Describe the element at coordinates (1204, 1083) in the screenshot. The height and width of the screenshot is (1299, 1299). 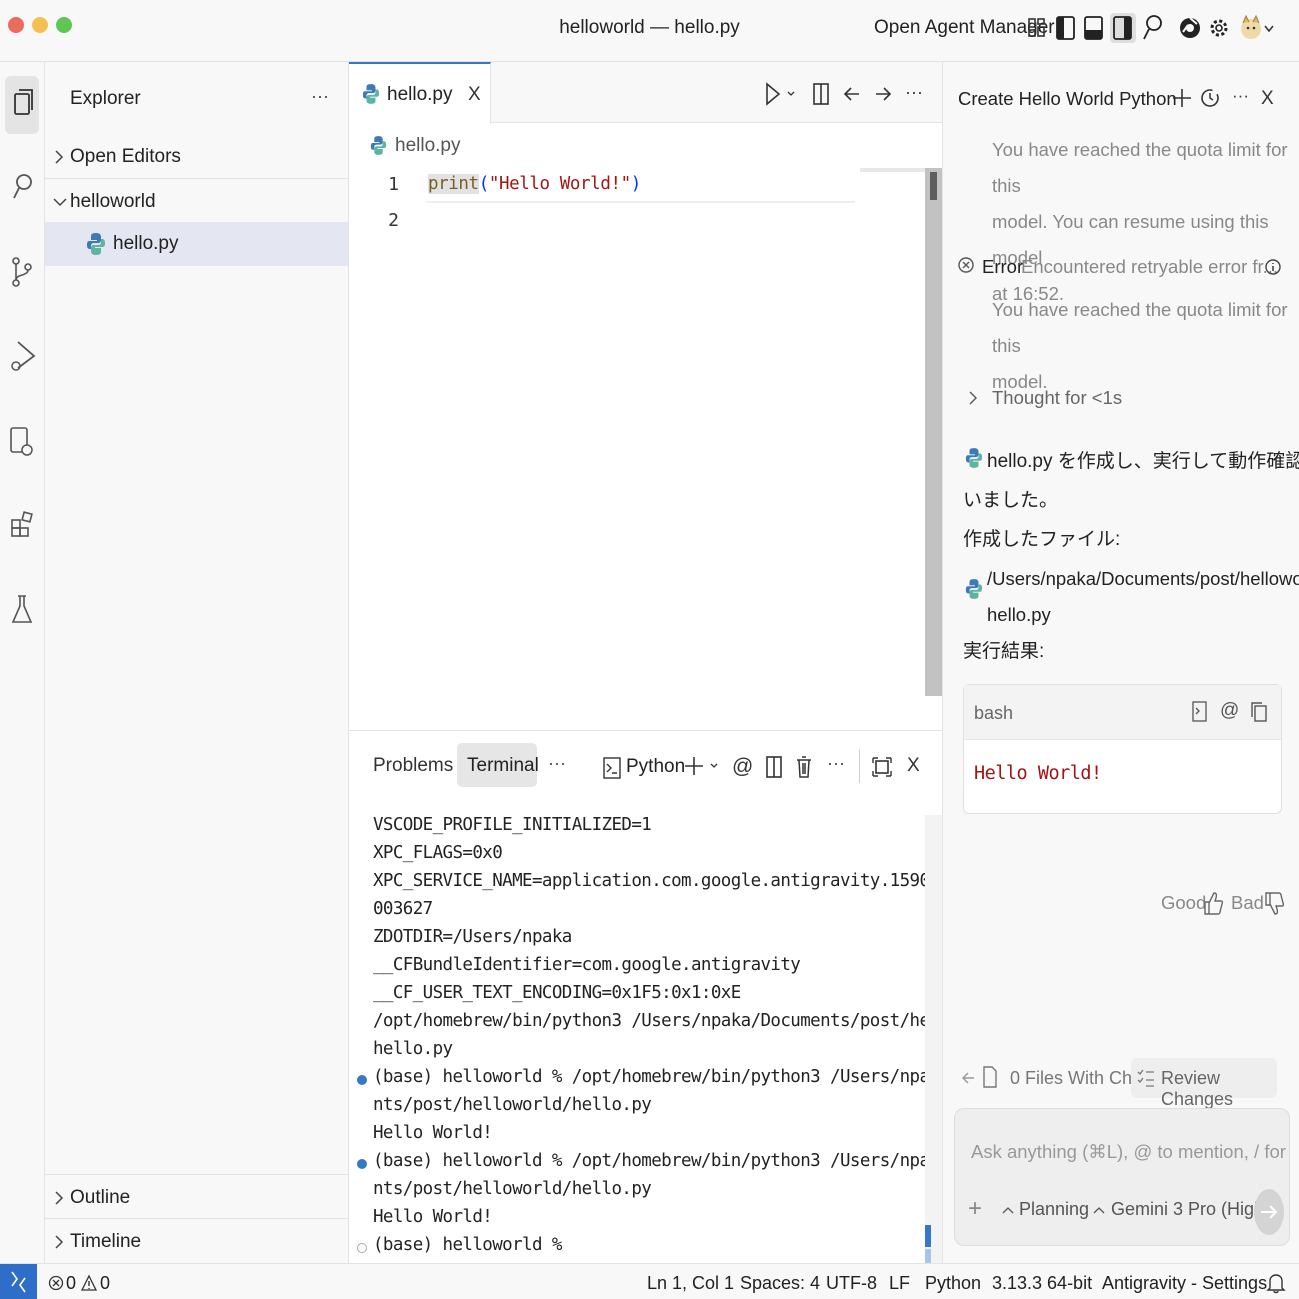
I see `review-changes-button: Review Changes` at that location.